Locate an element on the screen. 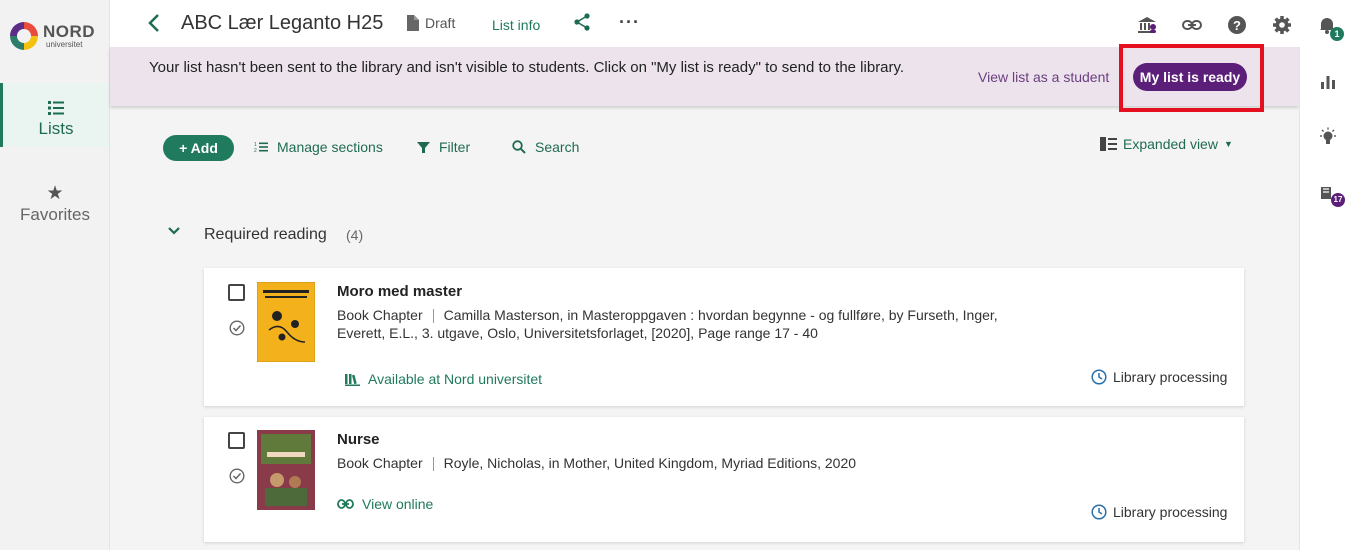 The width and height of the screenshot is (1357, 550). suggestions-lightbulb-icon is located at coordinates (1328, 137).